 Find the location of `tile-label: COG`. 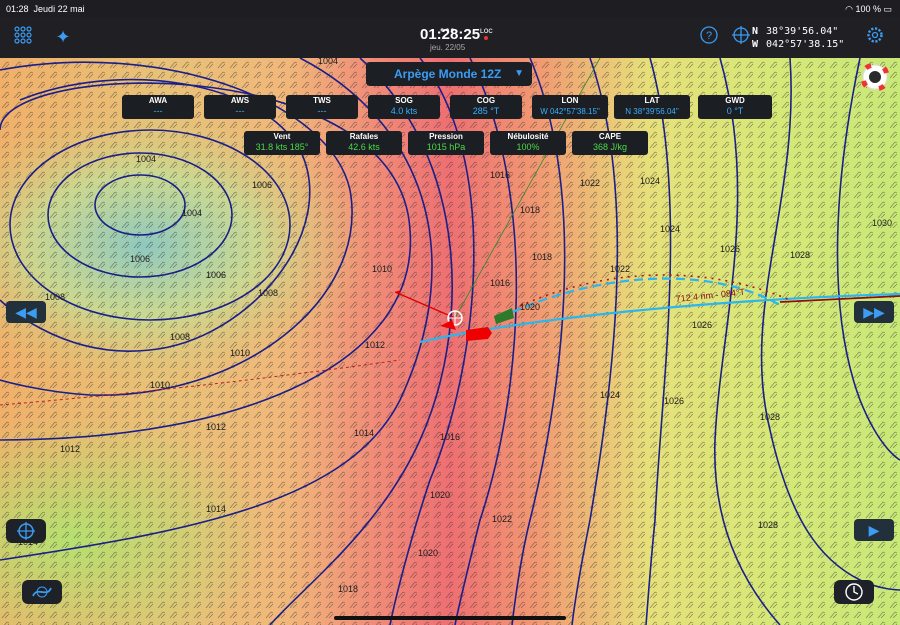

tile-label: COG is located at coordinates (486, 100).